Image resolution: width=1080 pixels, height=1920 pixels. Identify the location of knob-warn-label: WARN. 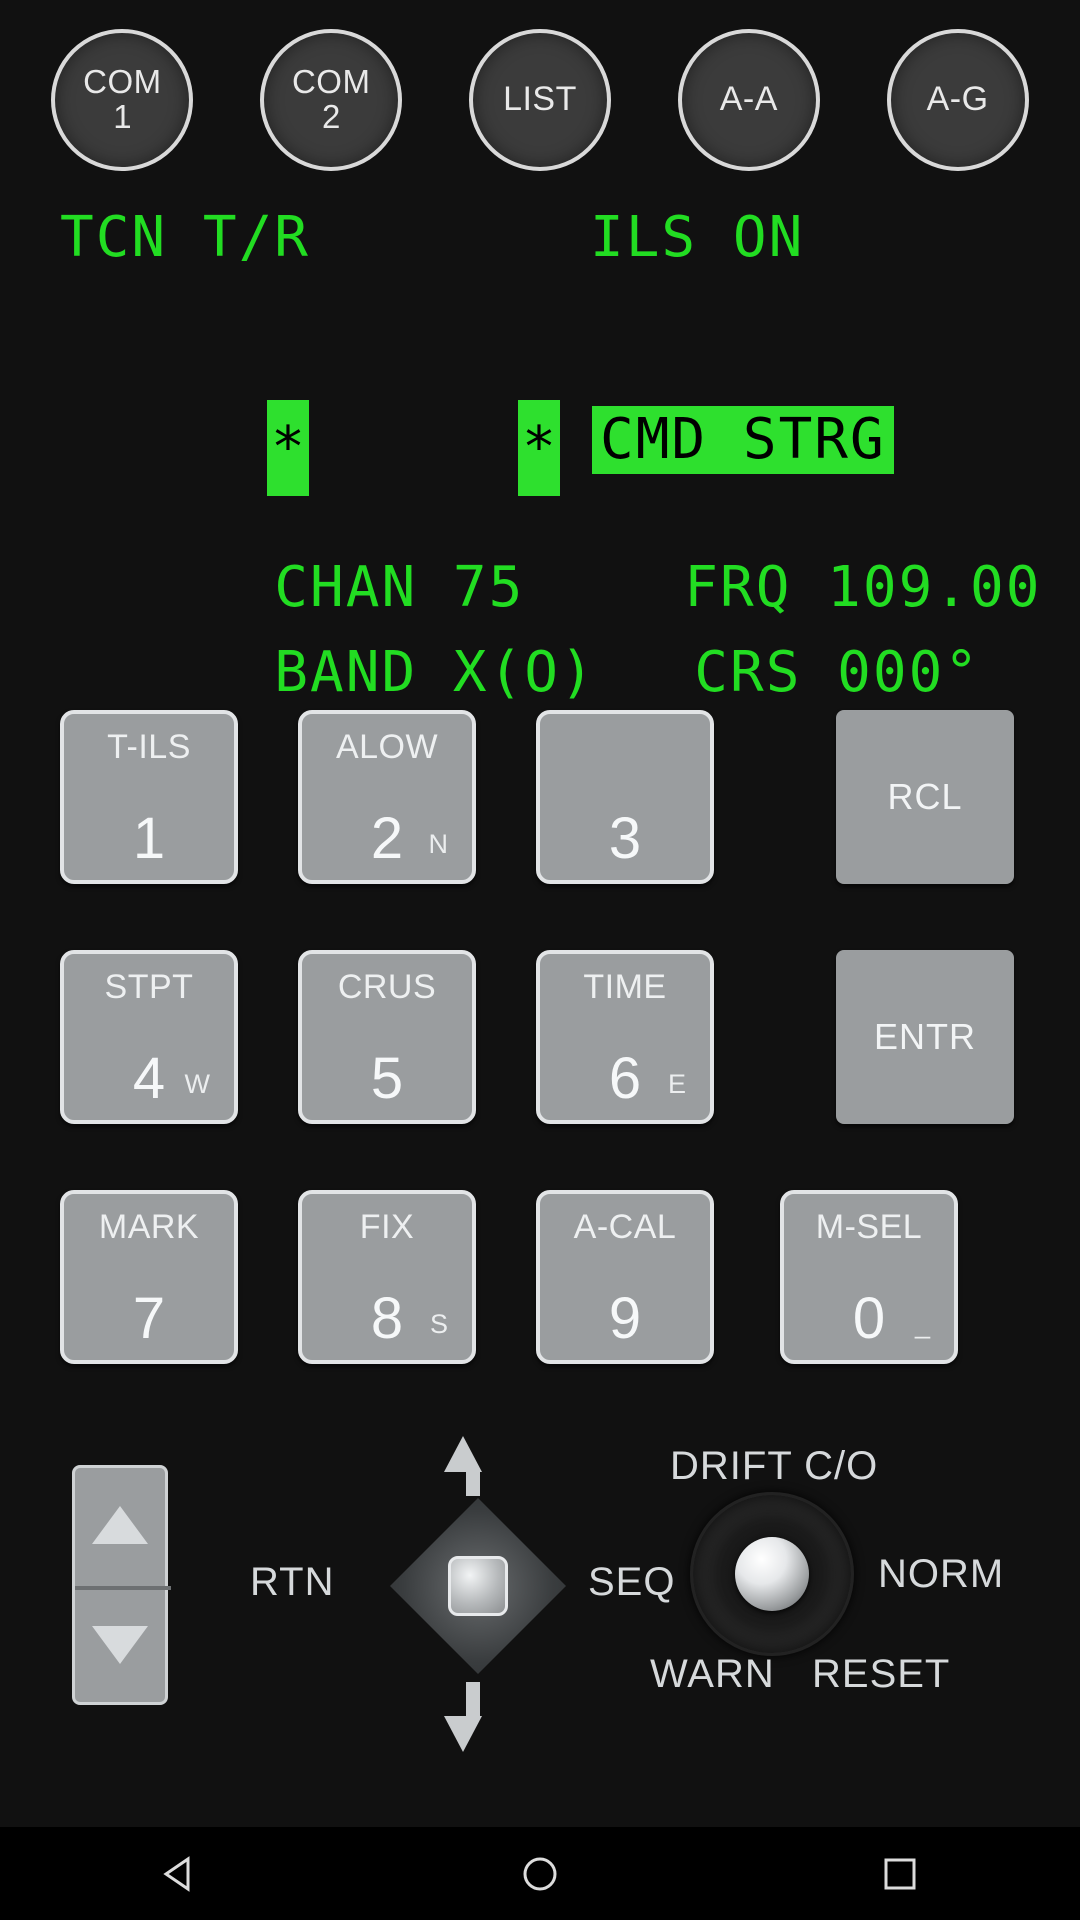
(712, 1674).